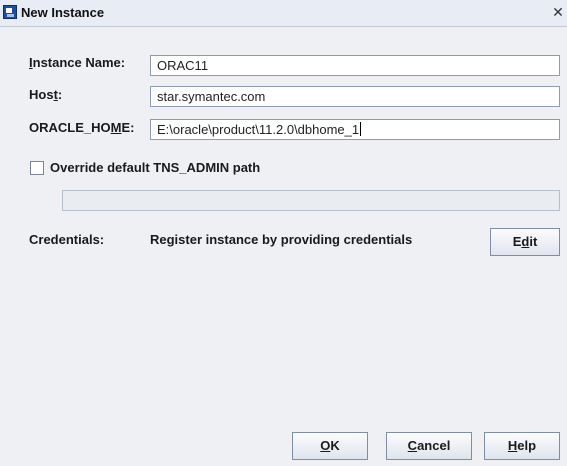 This screenshot has width=567, height=466. Describe the element at coordinates (67, 239) in the screenshot. I see `credentials-label: Credentials:` at that location.